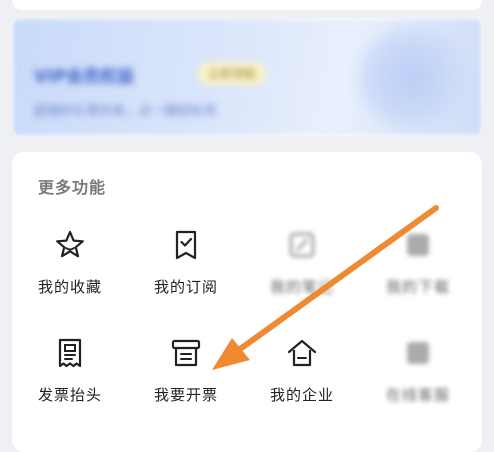 The height and width of the screenshot is (452, 494). Describe the element at coordinates (302, 353) in the screenshot. I see `enterprise-icon` at that location.